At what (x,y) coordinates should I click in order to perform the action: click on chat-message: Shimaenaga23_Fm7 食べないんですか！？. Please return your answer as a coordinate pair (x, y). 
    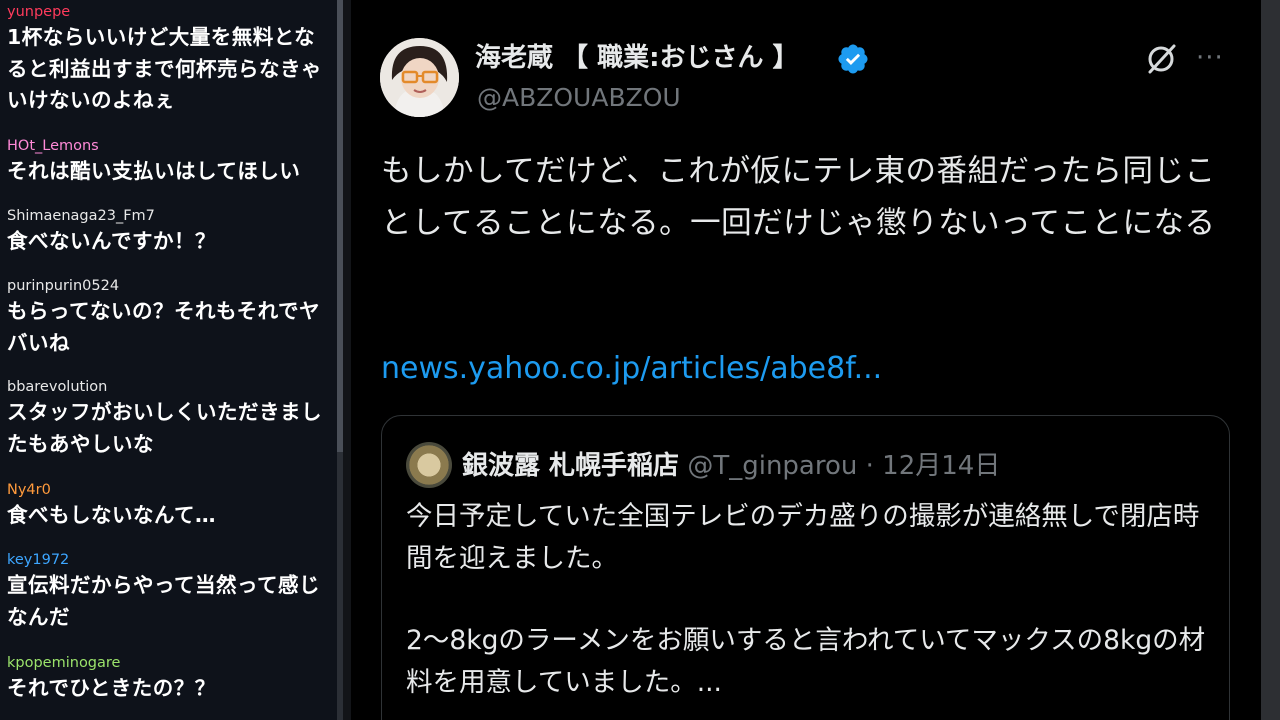
    Looking at the image, I should click on (171, 232).